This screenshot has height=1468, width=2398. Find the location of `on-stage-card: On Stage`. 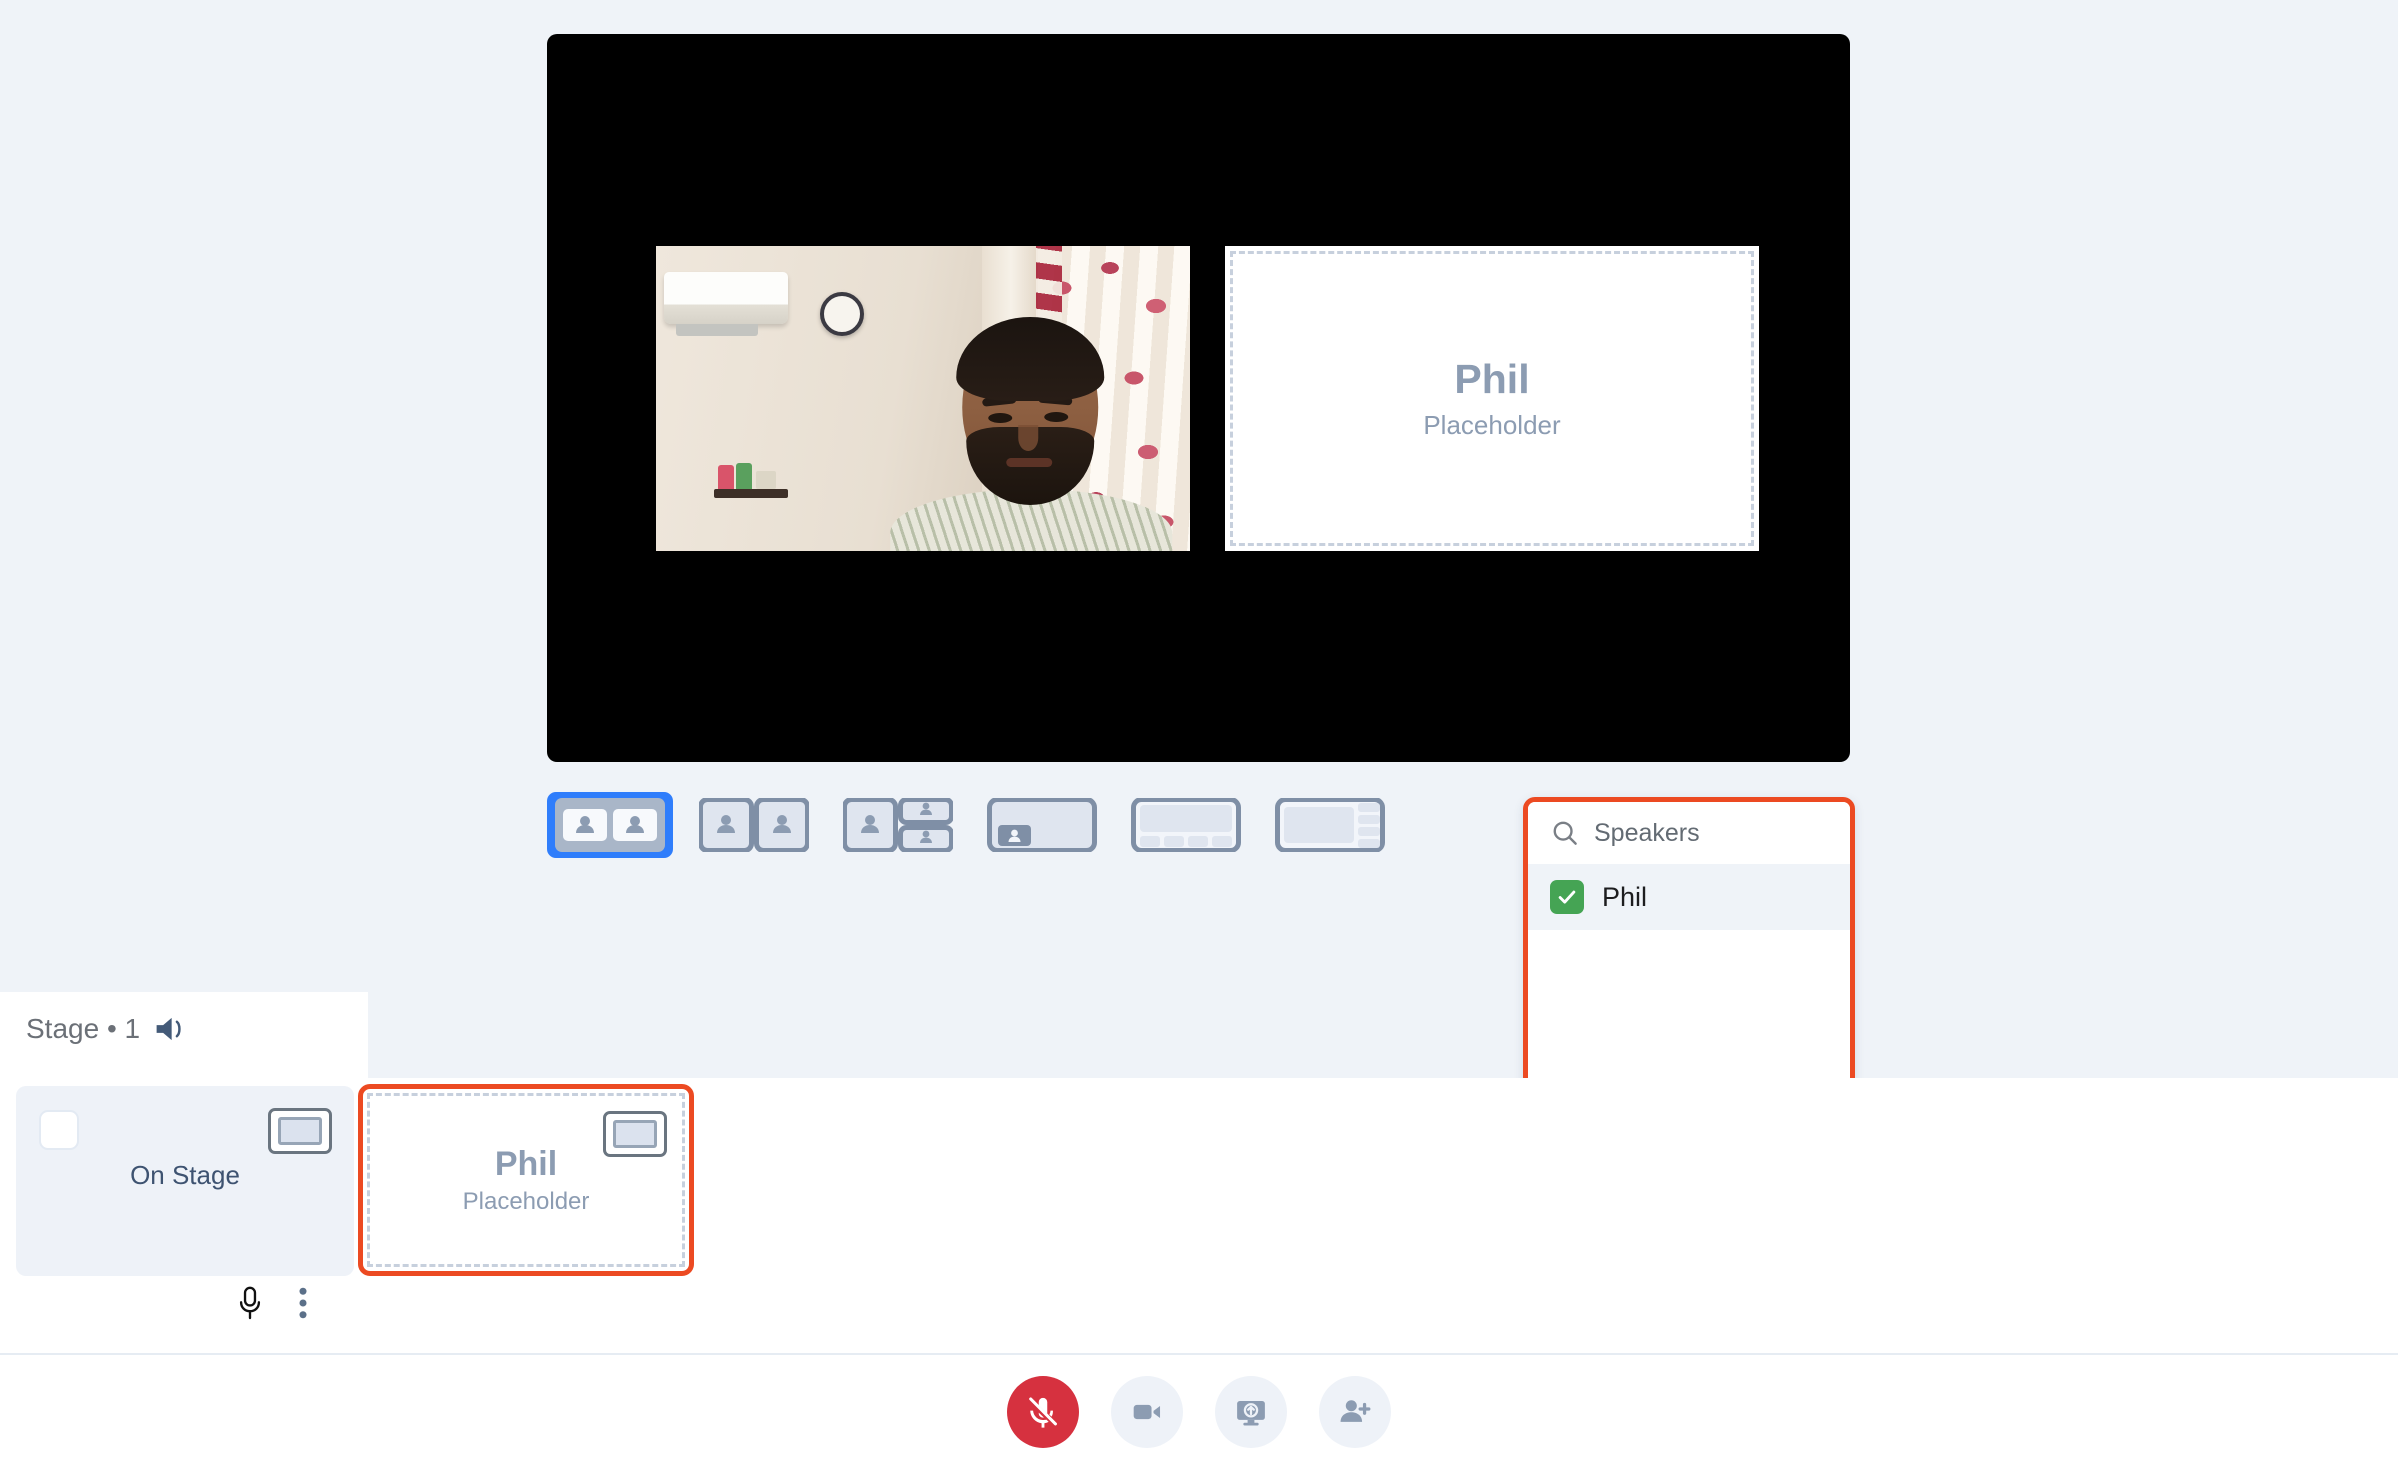

on-stage-card: On Stage is located at coordinates (185, 1181).